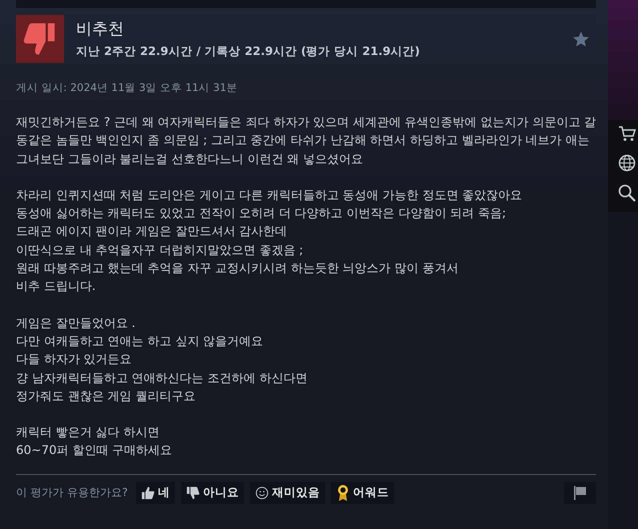 Image resolution: width=638 pixels, height=529 pixels. I want to click on yes-button: 네, so click(155, 493).